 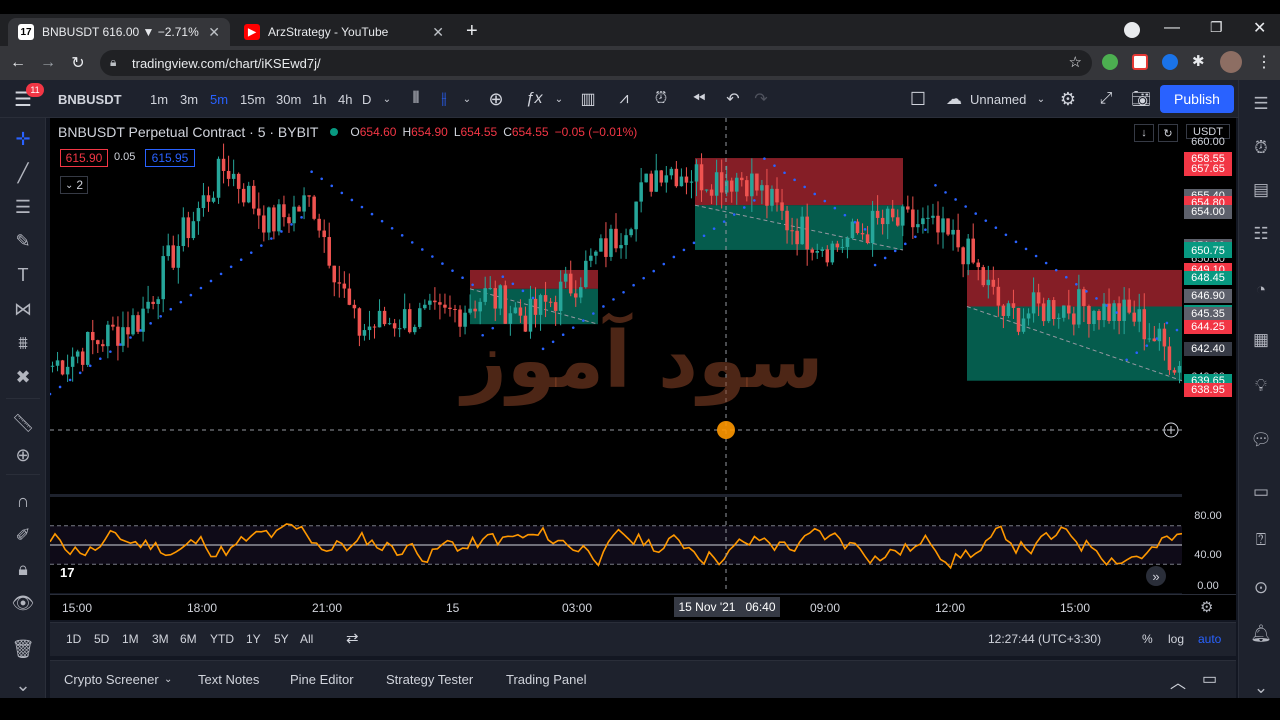 I want to click on streams-icon: ▭, so click(x=1261, y=492).